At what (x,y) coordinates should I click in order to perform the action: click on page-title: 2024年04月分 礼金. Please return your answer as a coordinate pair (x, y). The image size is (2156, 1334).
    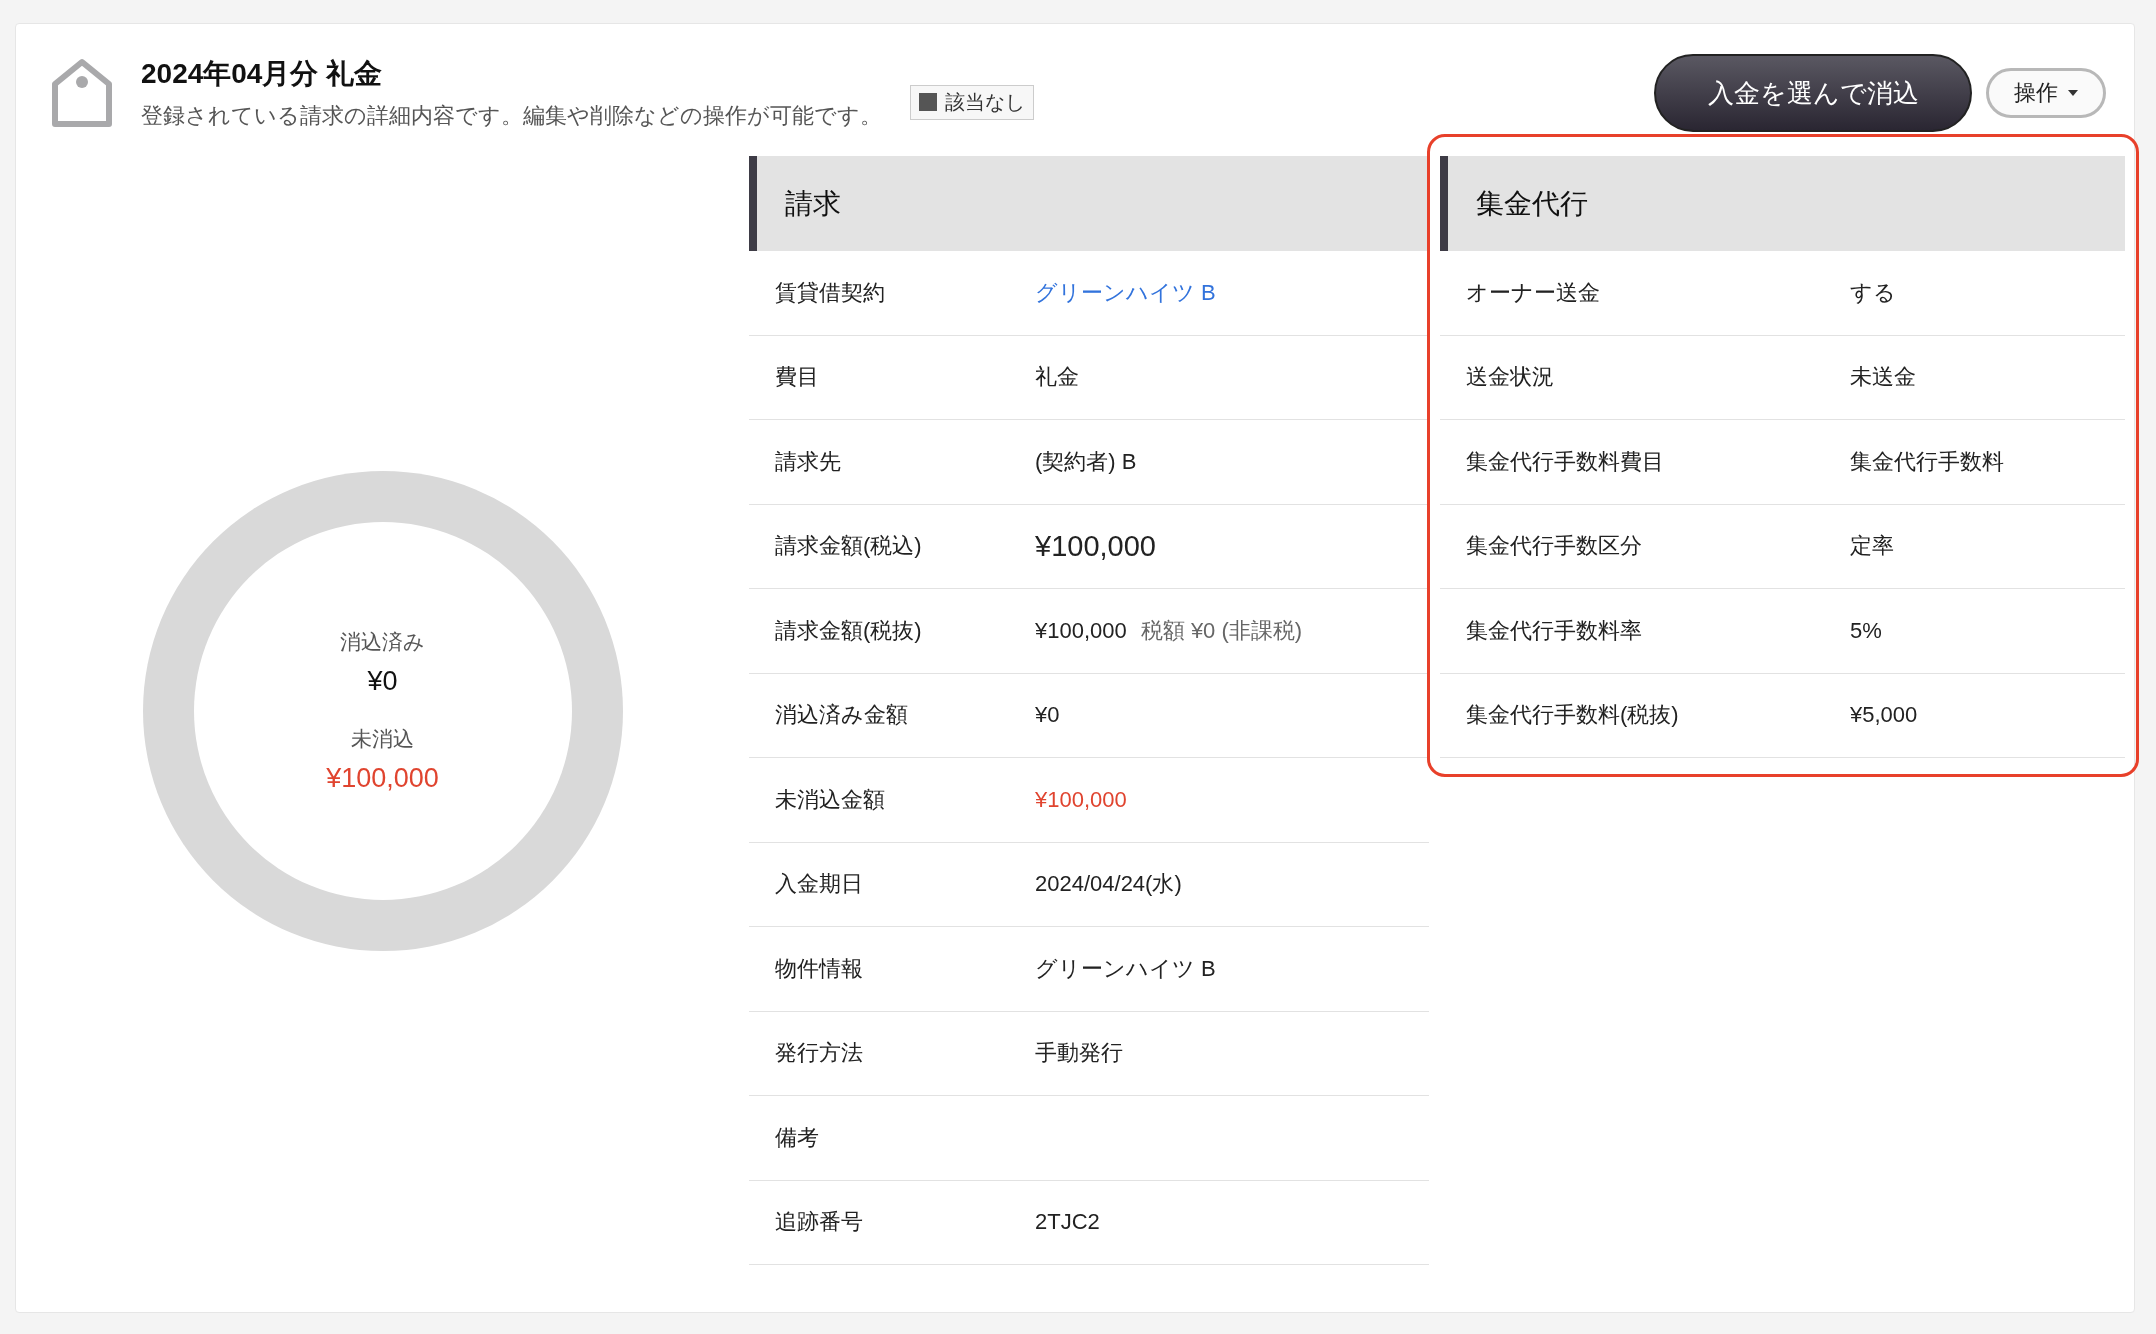
    Looking at the image, I should click on (262, 74).